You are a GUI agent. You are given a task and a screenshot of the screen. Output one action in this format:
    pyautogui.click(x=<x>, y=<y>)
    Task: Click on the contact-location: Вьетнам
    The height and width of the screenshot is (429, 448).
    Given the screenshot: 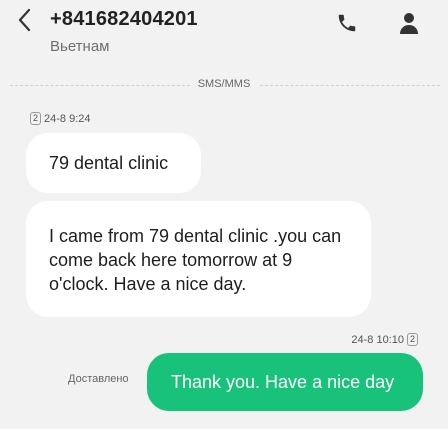 What is the action you would take?
    pyautogui.click(x=80, y=46)
    